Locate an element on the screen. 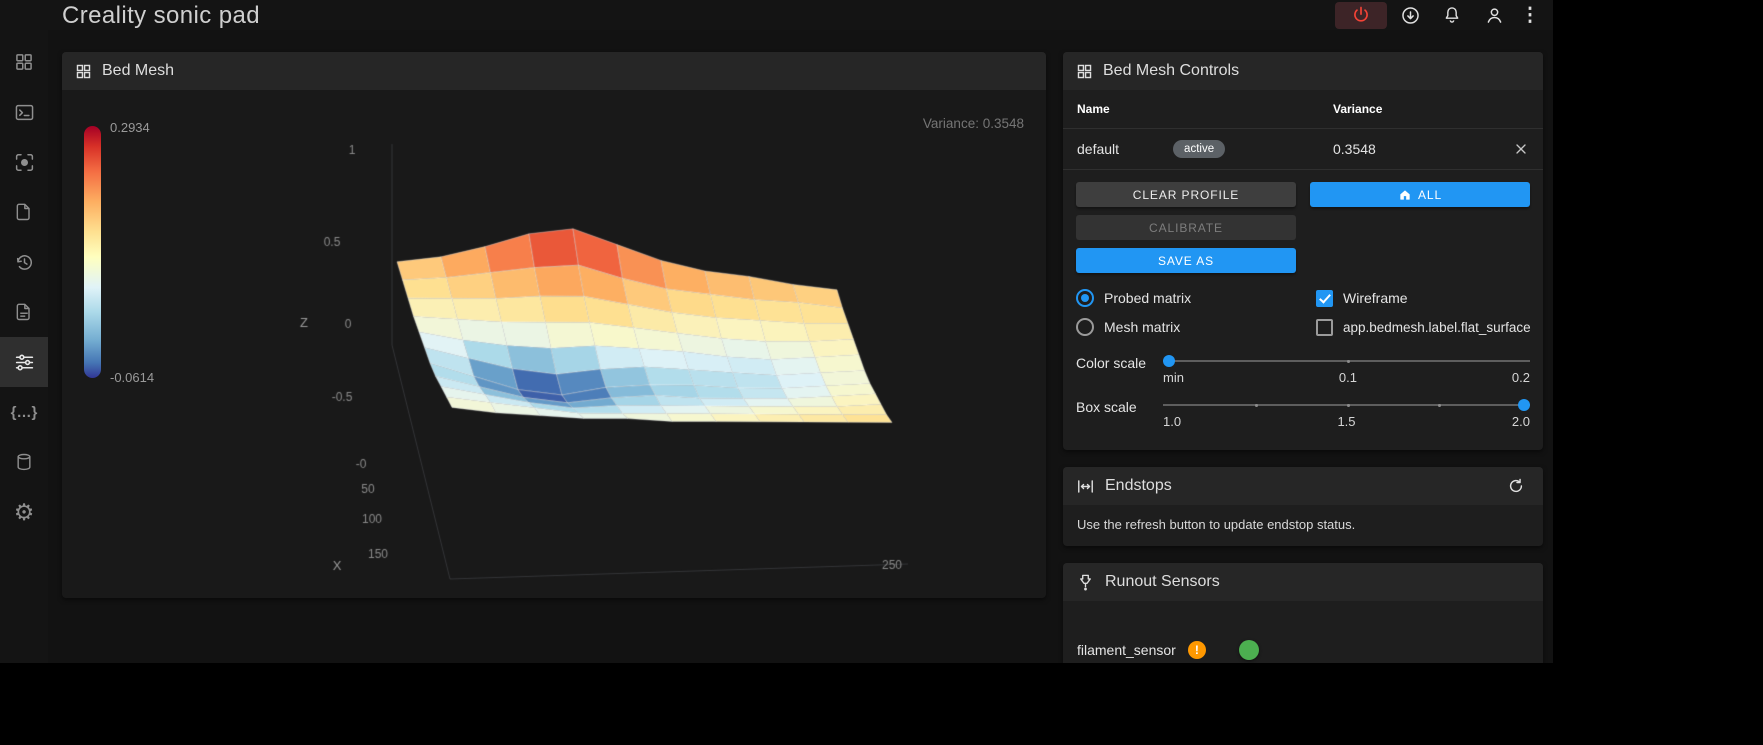  runout-sensors-panel: Runout Sensors filament_sensor ! is located at coordinates (1303, 613).